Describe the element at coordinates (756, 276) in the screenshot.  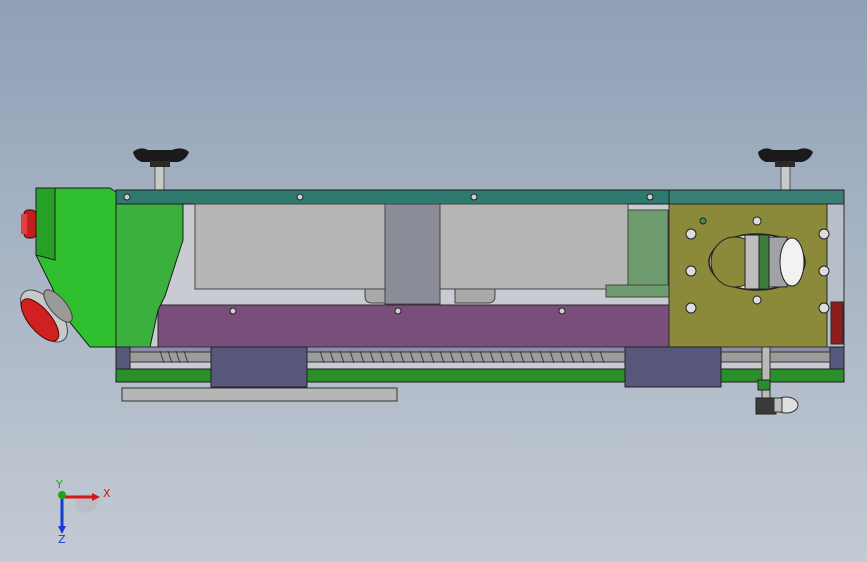
I see `mount-plate` at that location.